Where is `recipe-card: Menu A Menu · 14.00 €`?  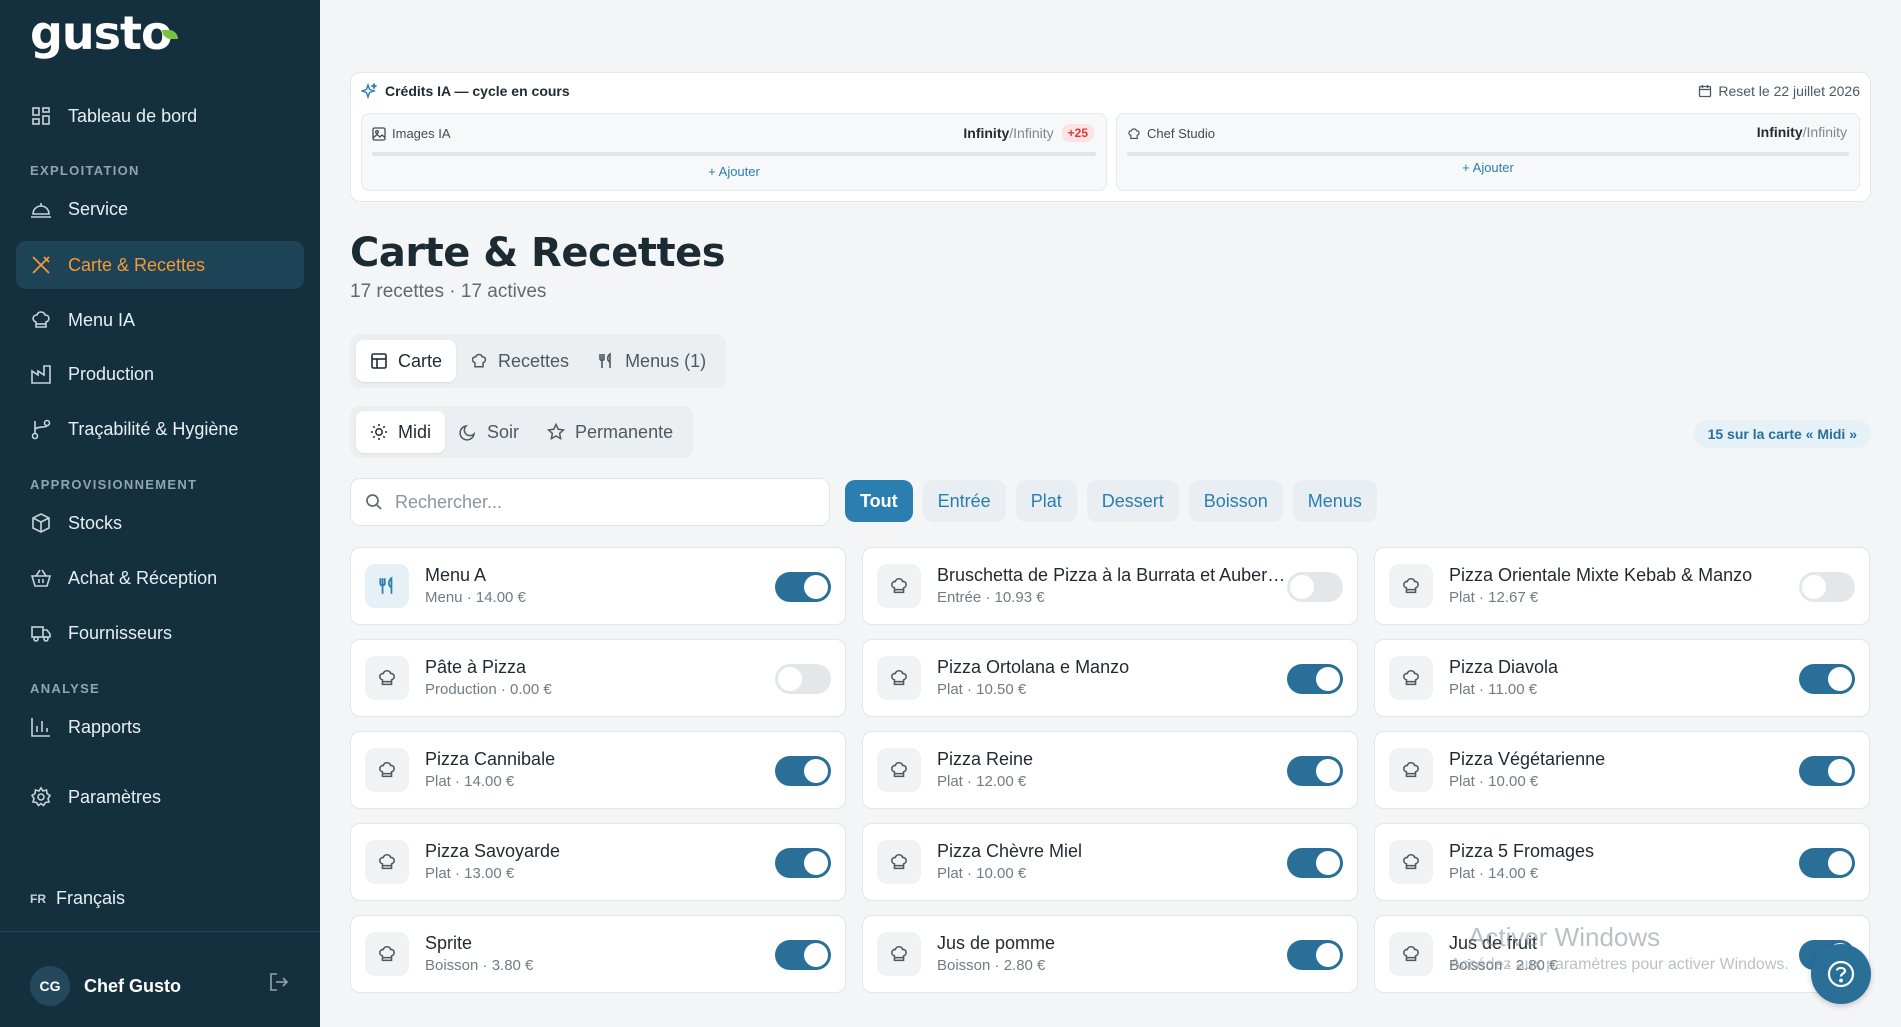
recipe-card: Menu A Menu · 14.00 € is located at coordinates (598, 586).